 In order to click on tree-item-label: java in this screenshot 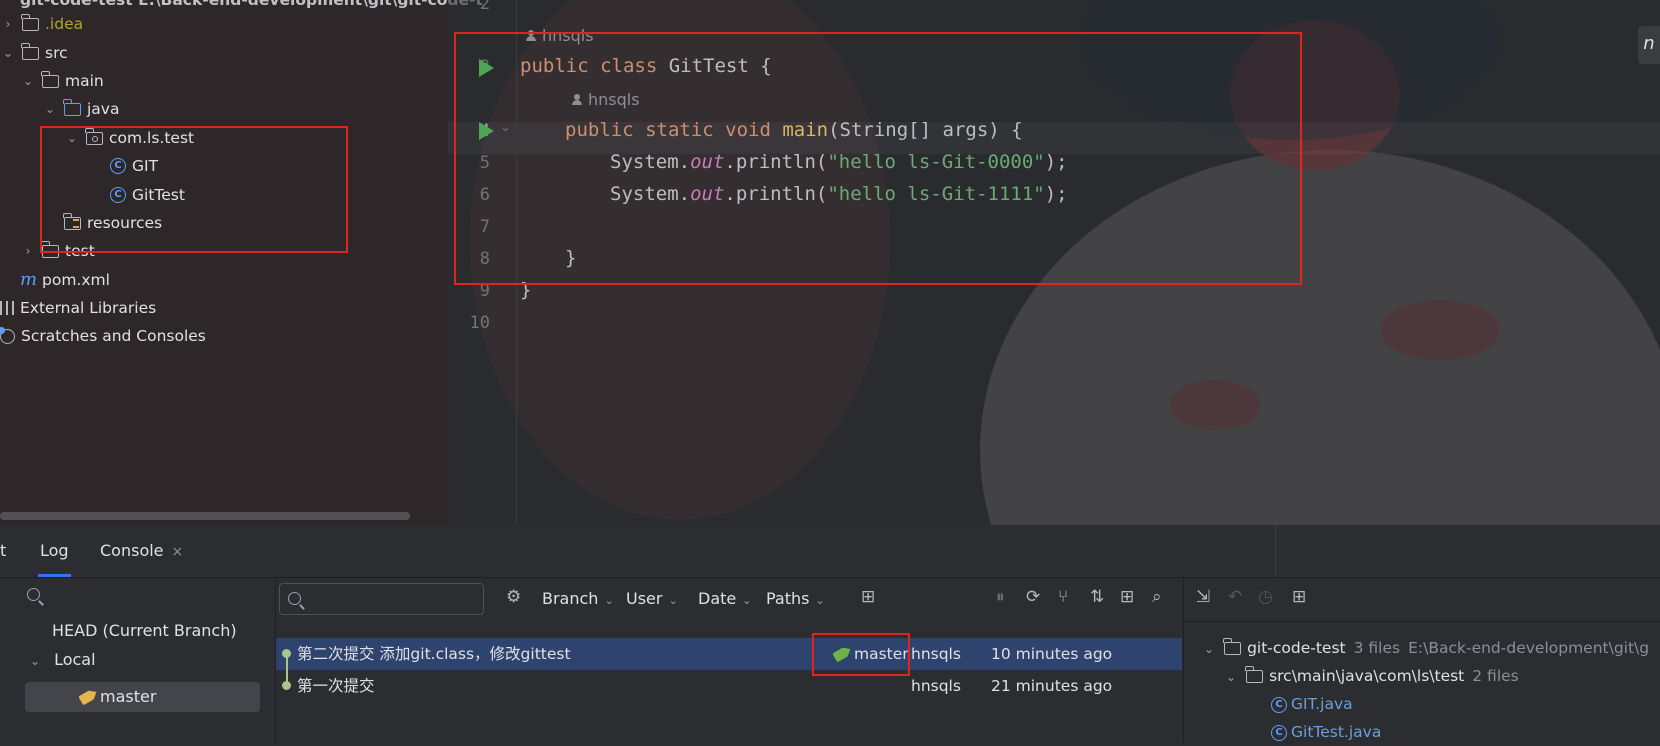, I will do `click(103, 109)`.